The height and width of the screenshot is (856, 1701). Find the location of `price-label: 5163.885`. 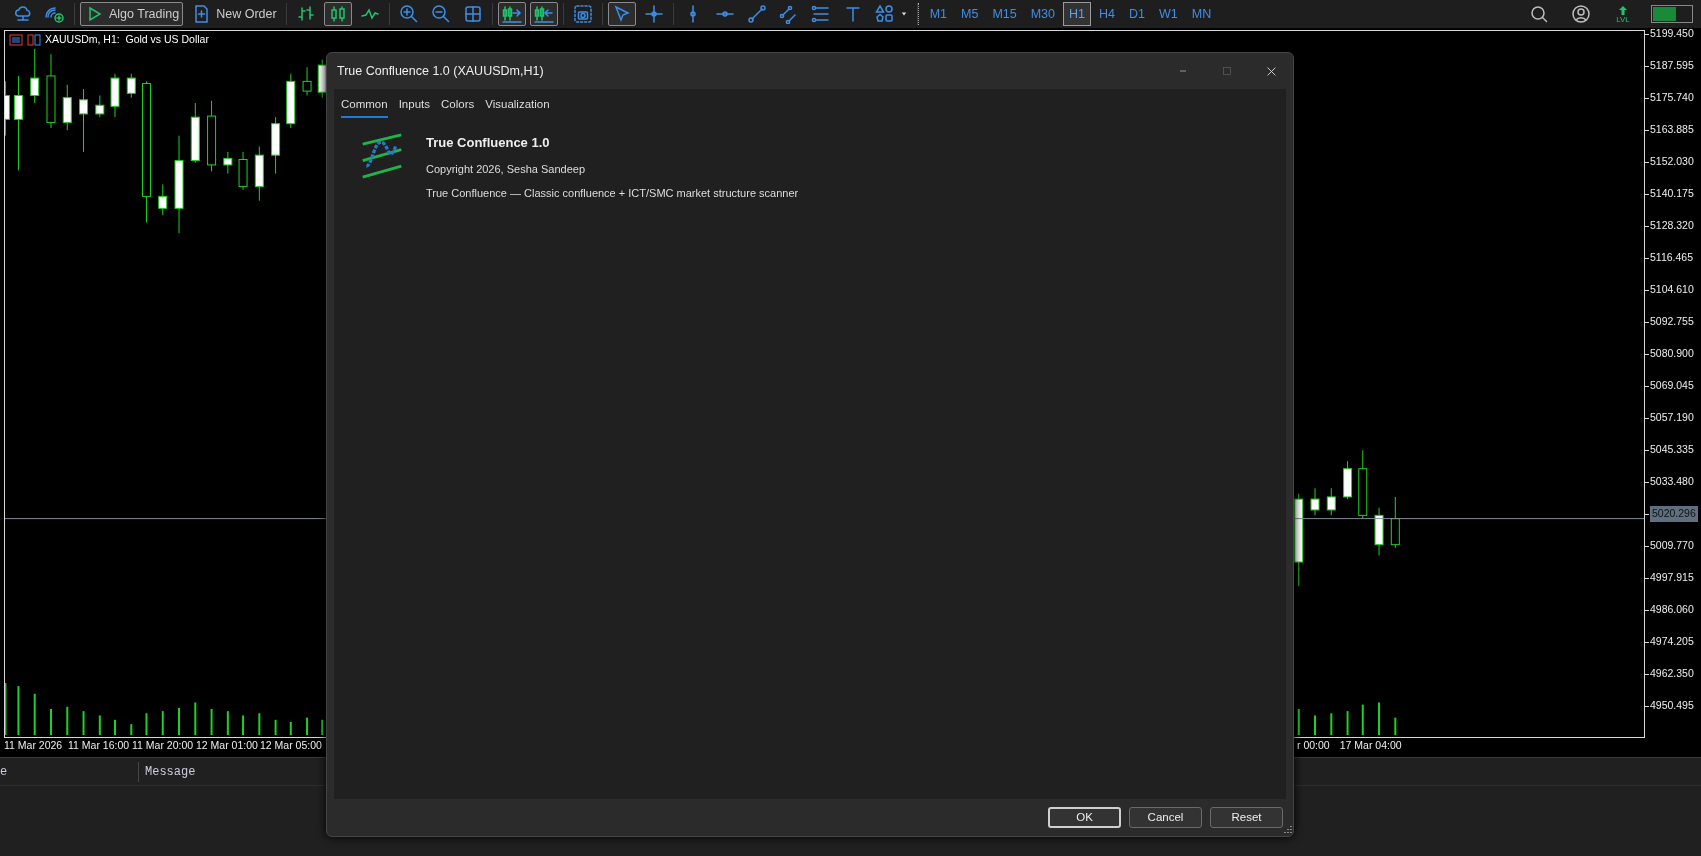

price-label: 5163.885 is located at coordinates (1672, 130).